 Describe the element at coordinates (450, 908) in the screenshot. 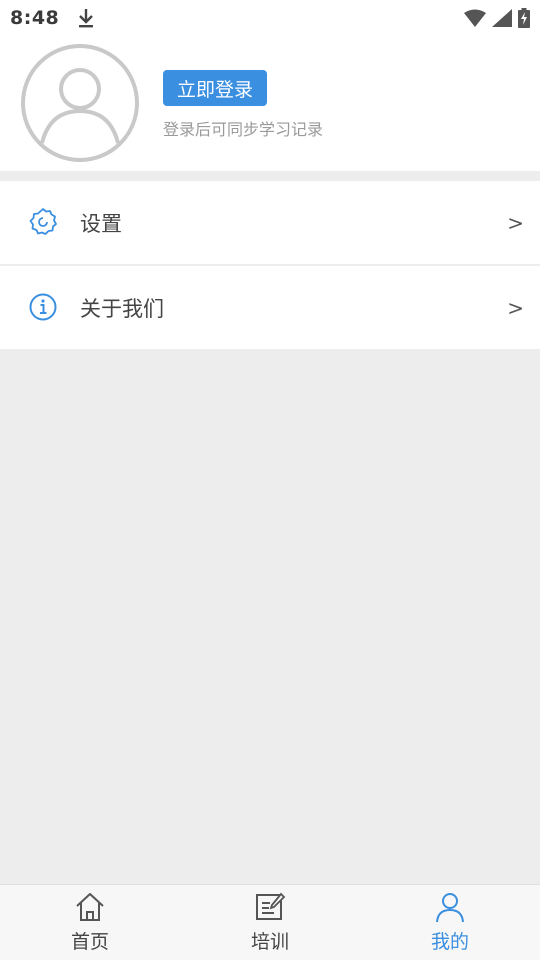

I see `user-icon` at that location.